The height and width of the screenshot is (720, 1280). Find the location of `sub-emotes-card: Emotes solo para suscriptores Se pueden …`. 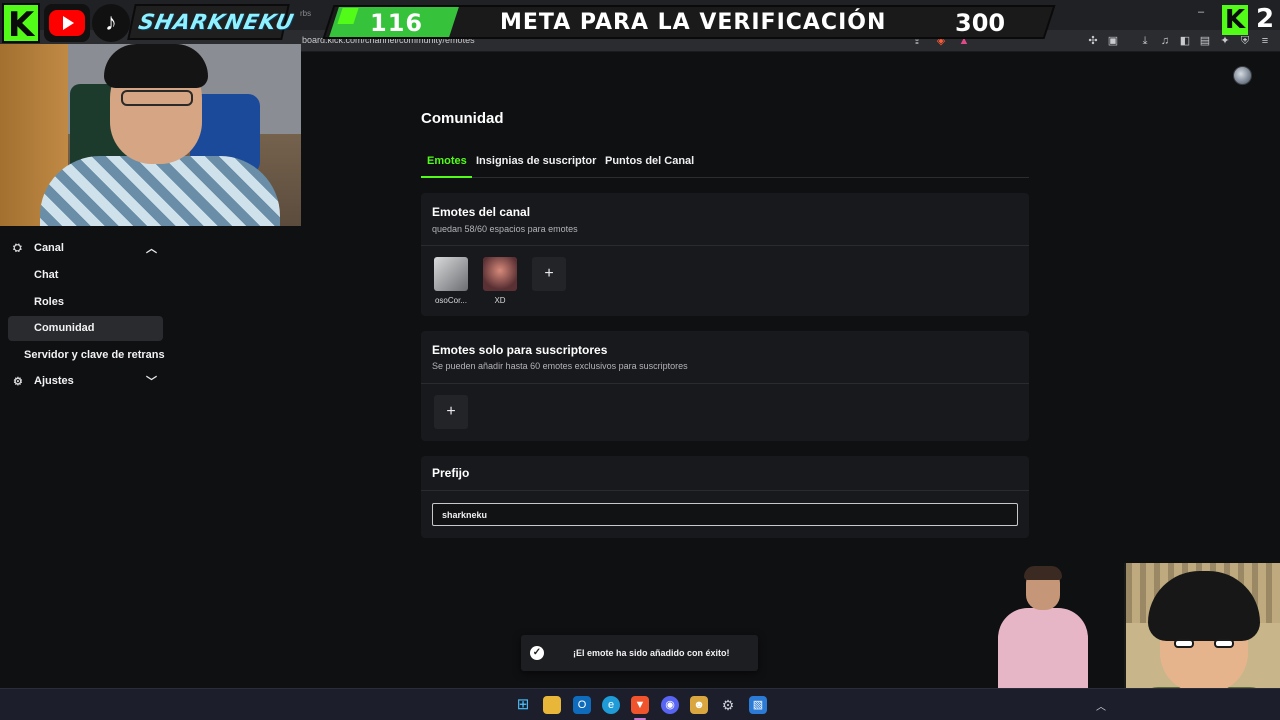

sub-emotes-card: Emotes solo para suscriptores Se pueden … is located at coordinates (725, 386).